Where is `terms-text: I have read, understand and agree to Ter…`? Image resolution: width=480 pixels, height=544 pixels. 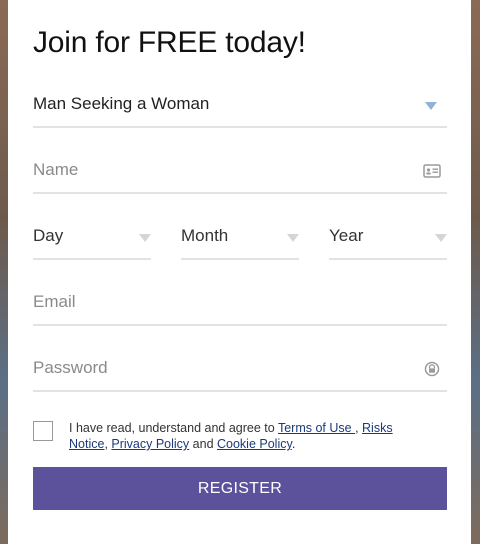 terms-text: I have read, understand and agree to Ter… is located at coordinates (249, 436).